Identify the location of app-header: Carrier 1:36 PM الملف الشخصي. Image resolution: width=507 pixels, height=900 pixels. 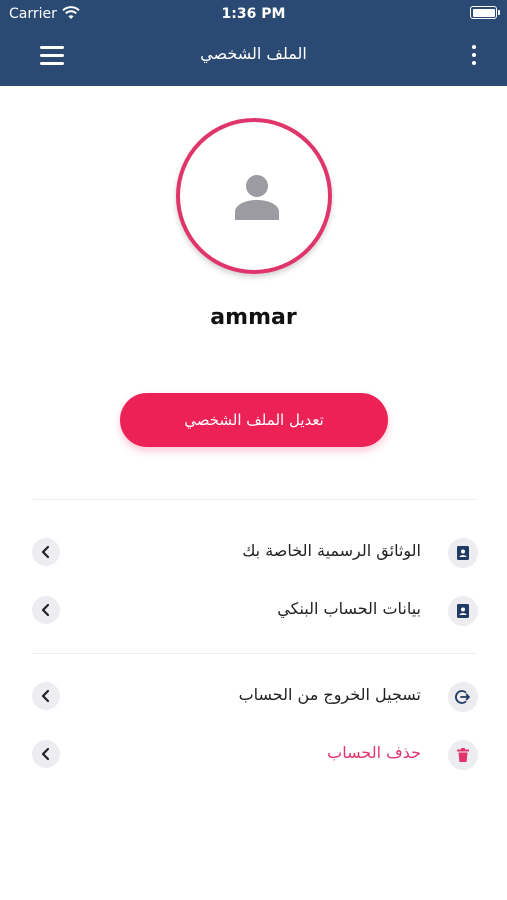
(253, 43).